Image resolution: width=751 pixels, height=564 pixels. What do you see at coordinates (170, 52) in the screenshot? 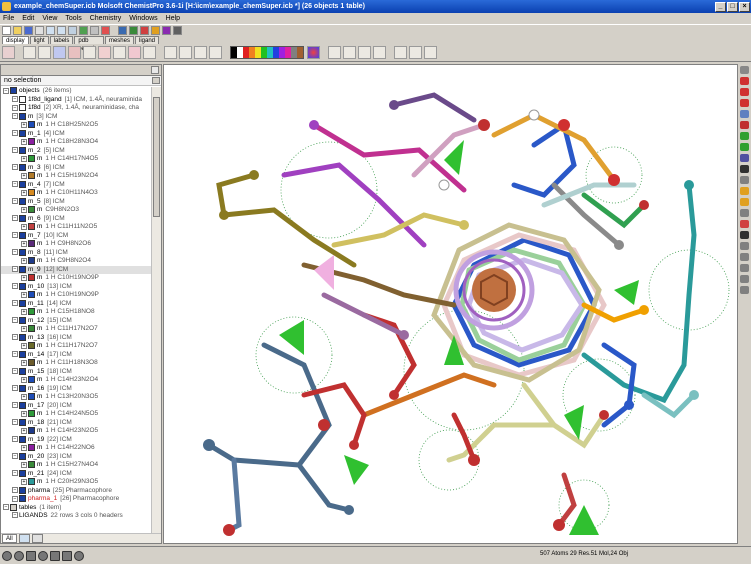
I see `grob-icon` at bounding box center [170, 52].